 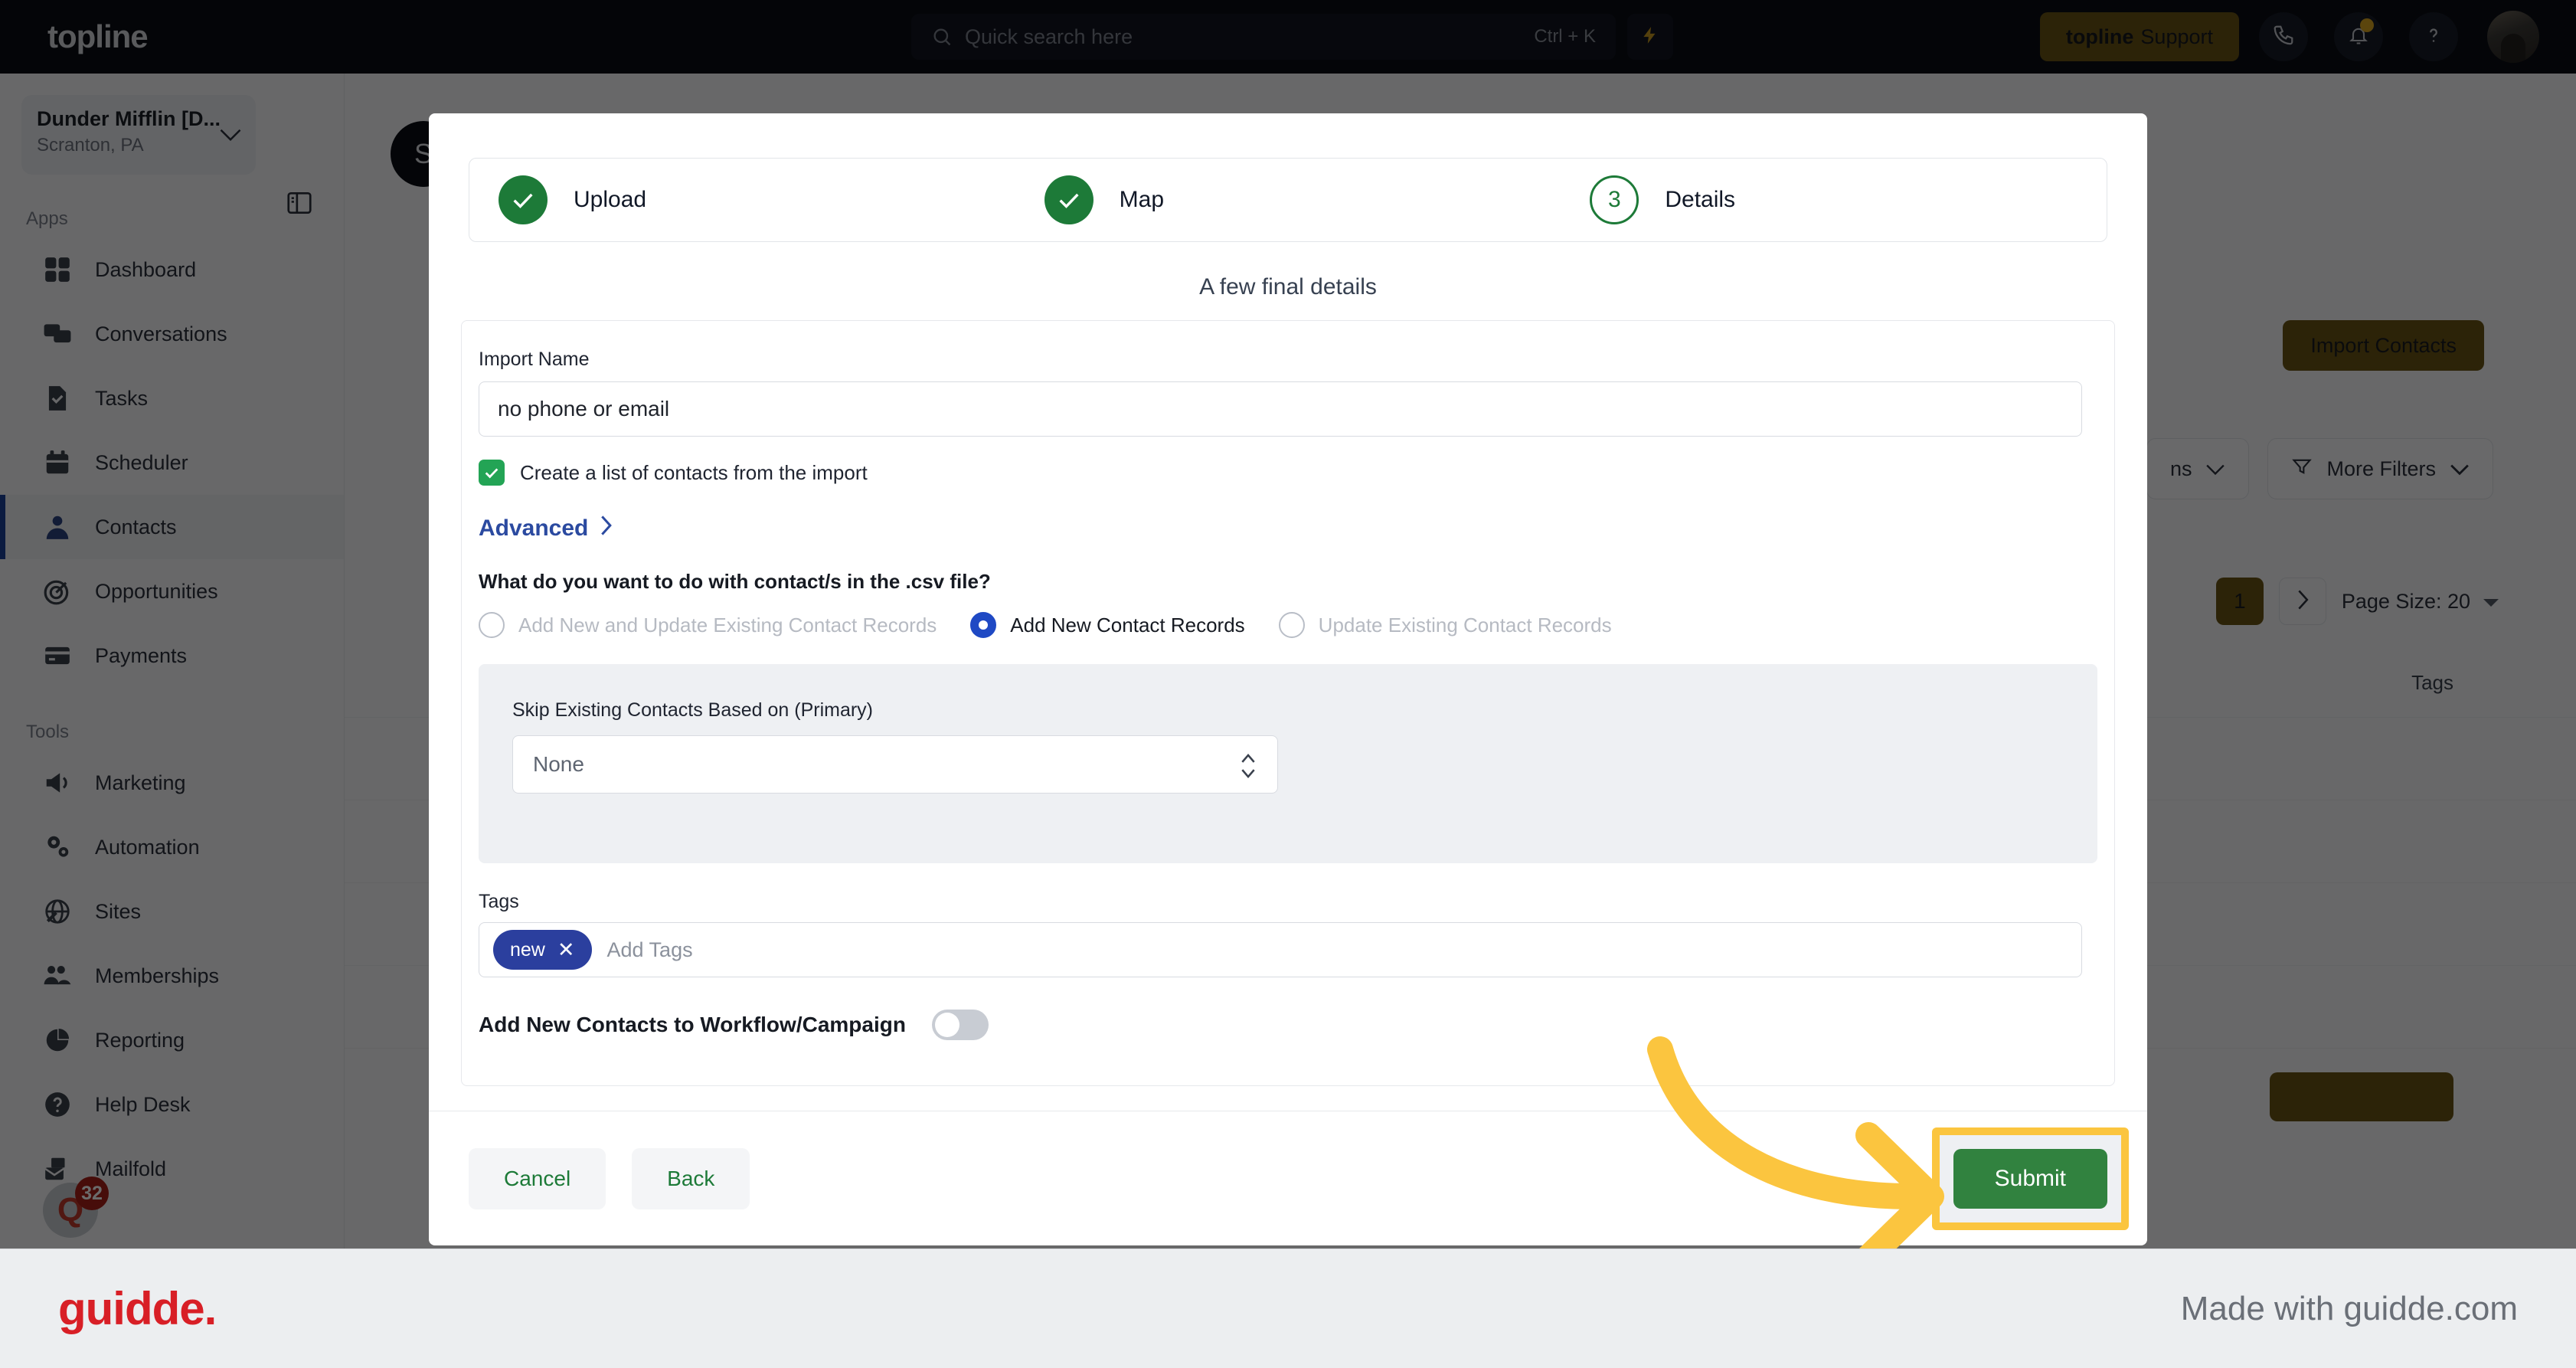 I want to click on step-upload: Upload, so click(x=742, y=199).